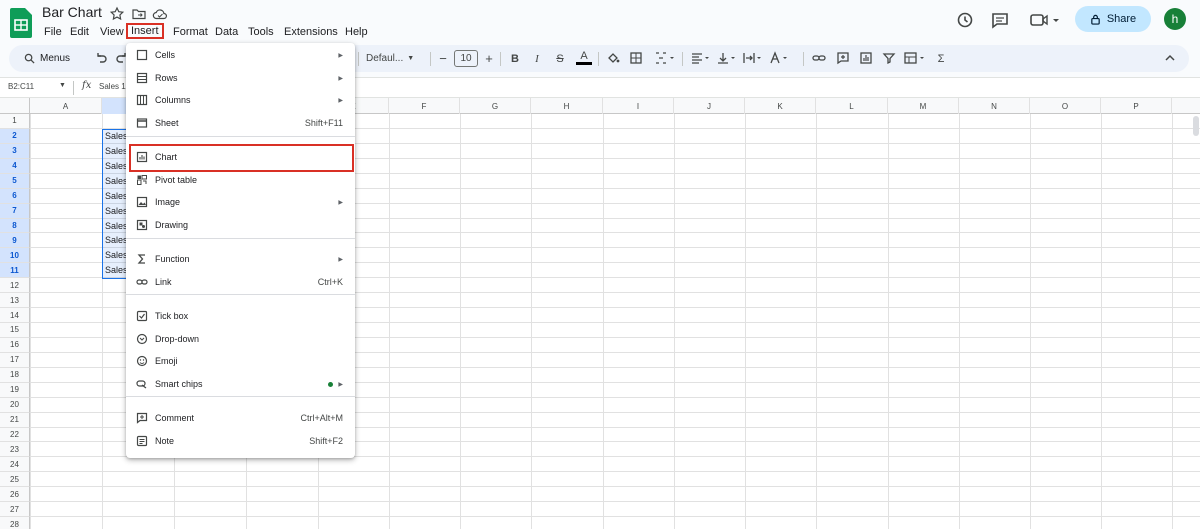  I want to click on row-header-28: 28, so click(15, 523).